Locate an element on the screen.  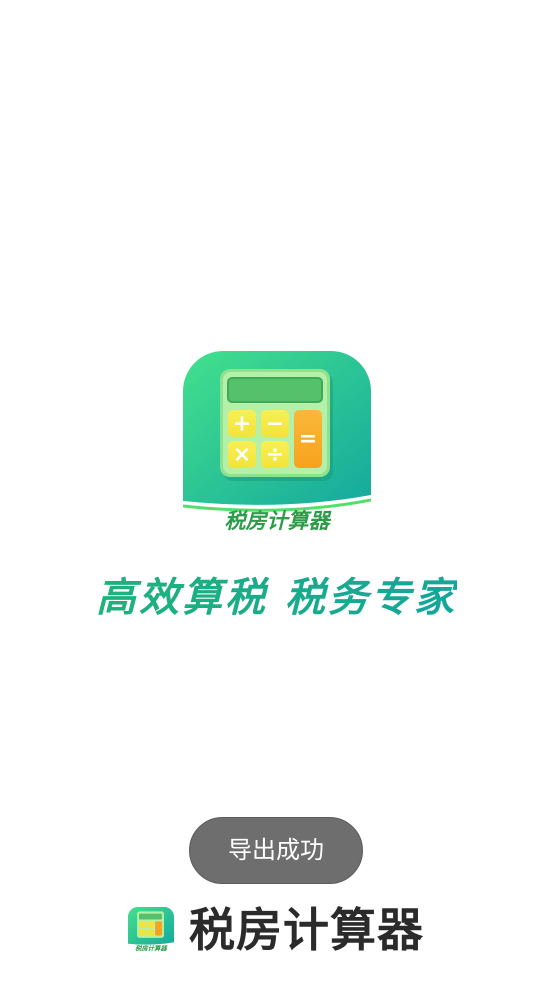
logo-caption: 税房计算器 is located at coordinates (279, 521).